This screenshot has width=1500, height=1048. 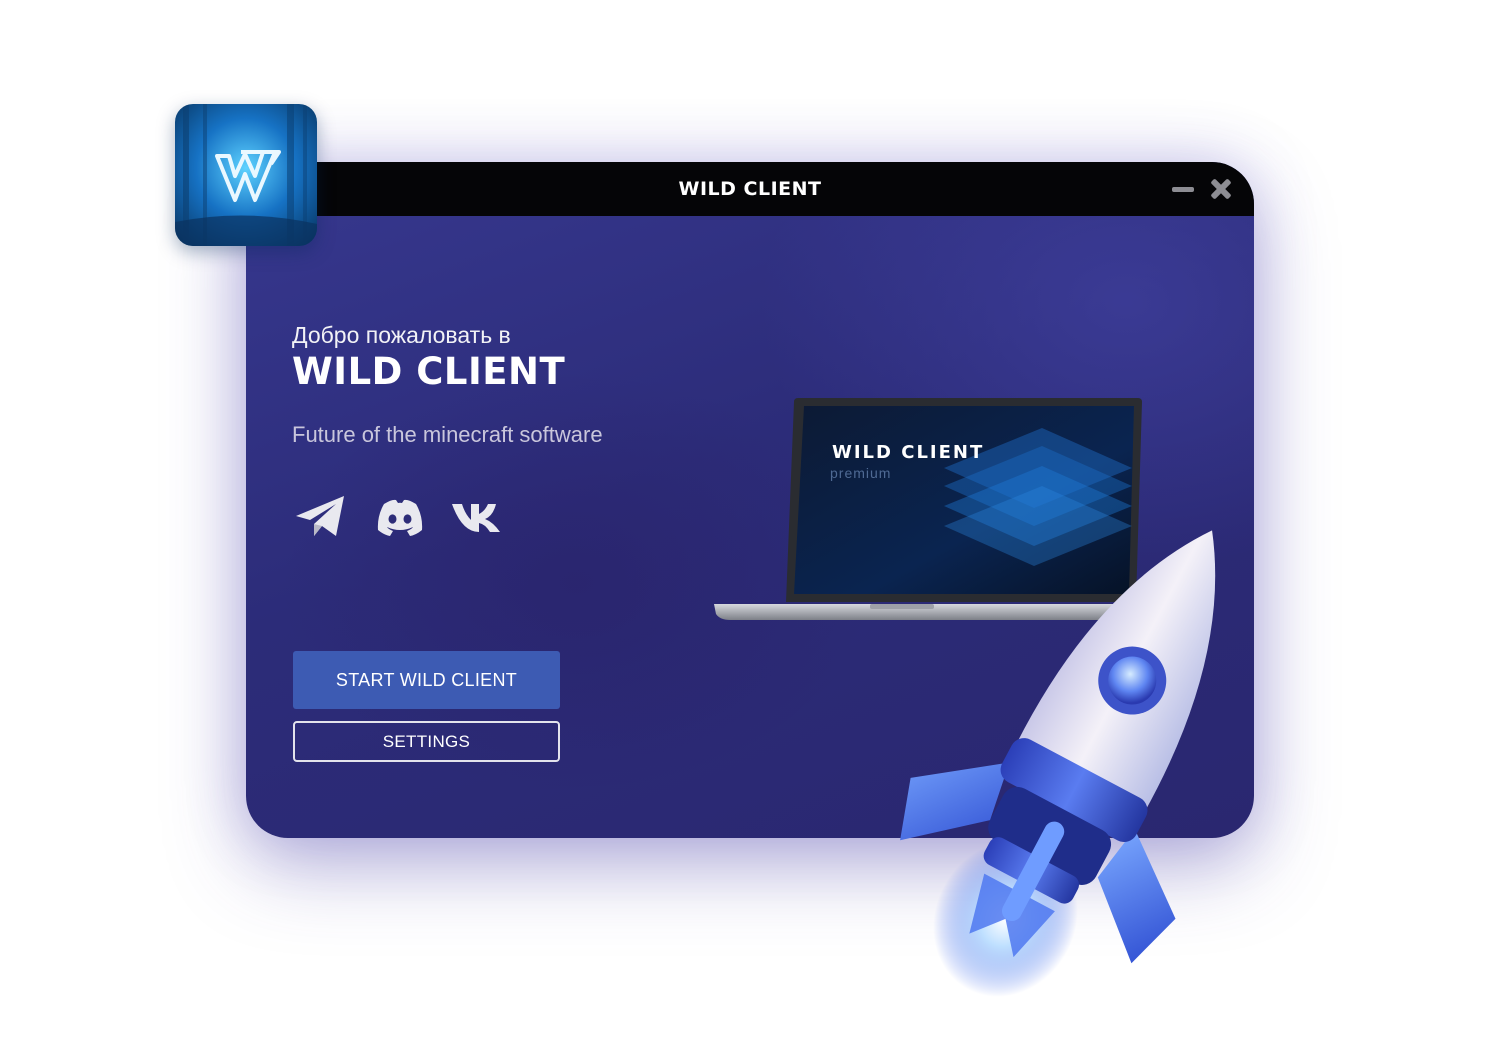 I want to click on rocket-illustration, so click(x=1095, y=755).